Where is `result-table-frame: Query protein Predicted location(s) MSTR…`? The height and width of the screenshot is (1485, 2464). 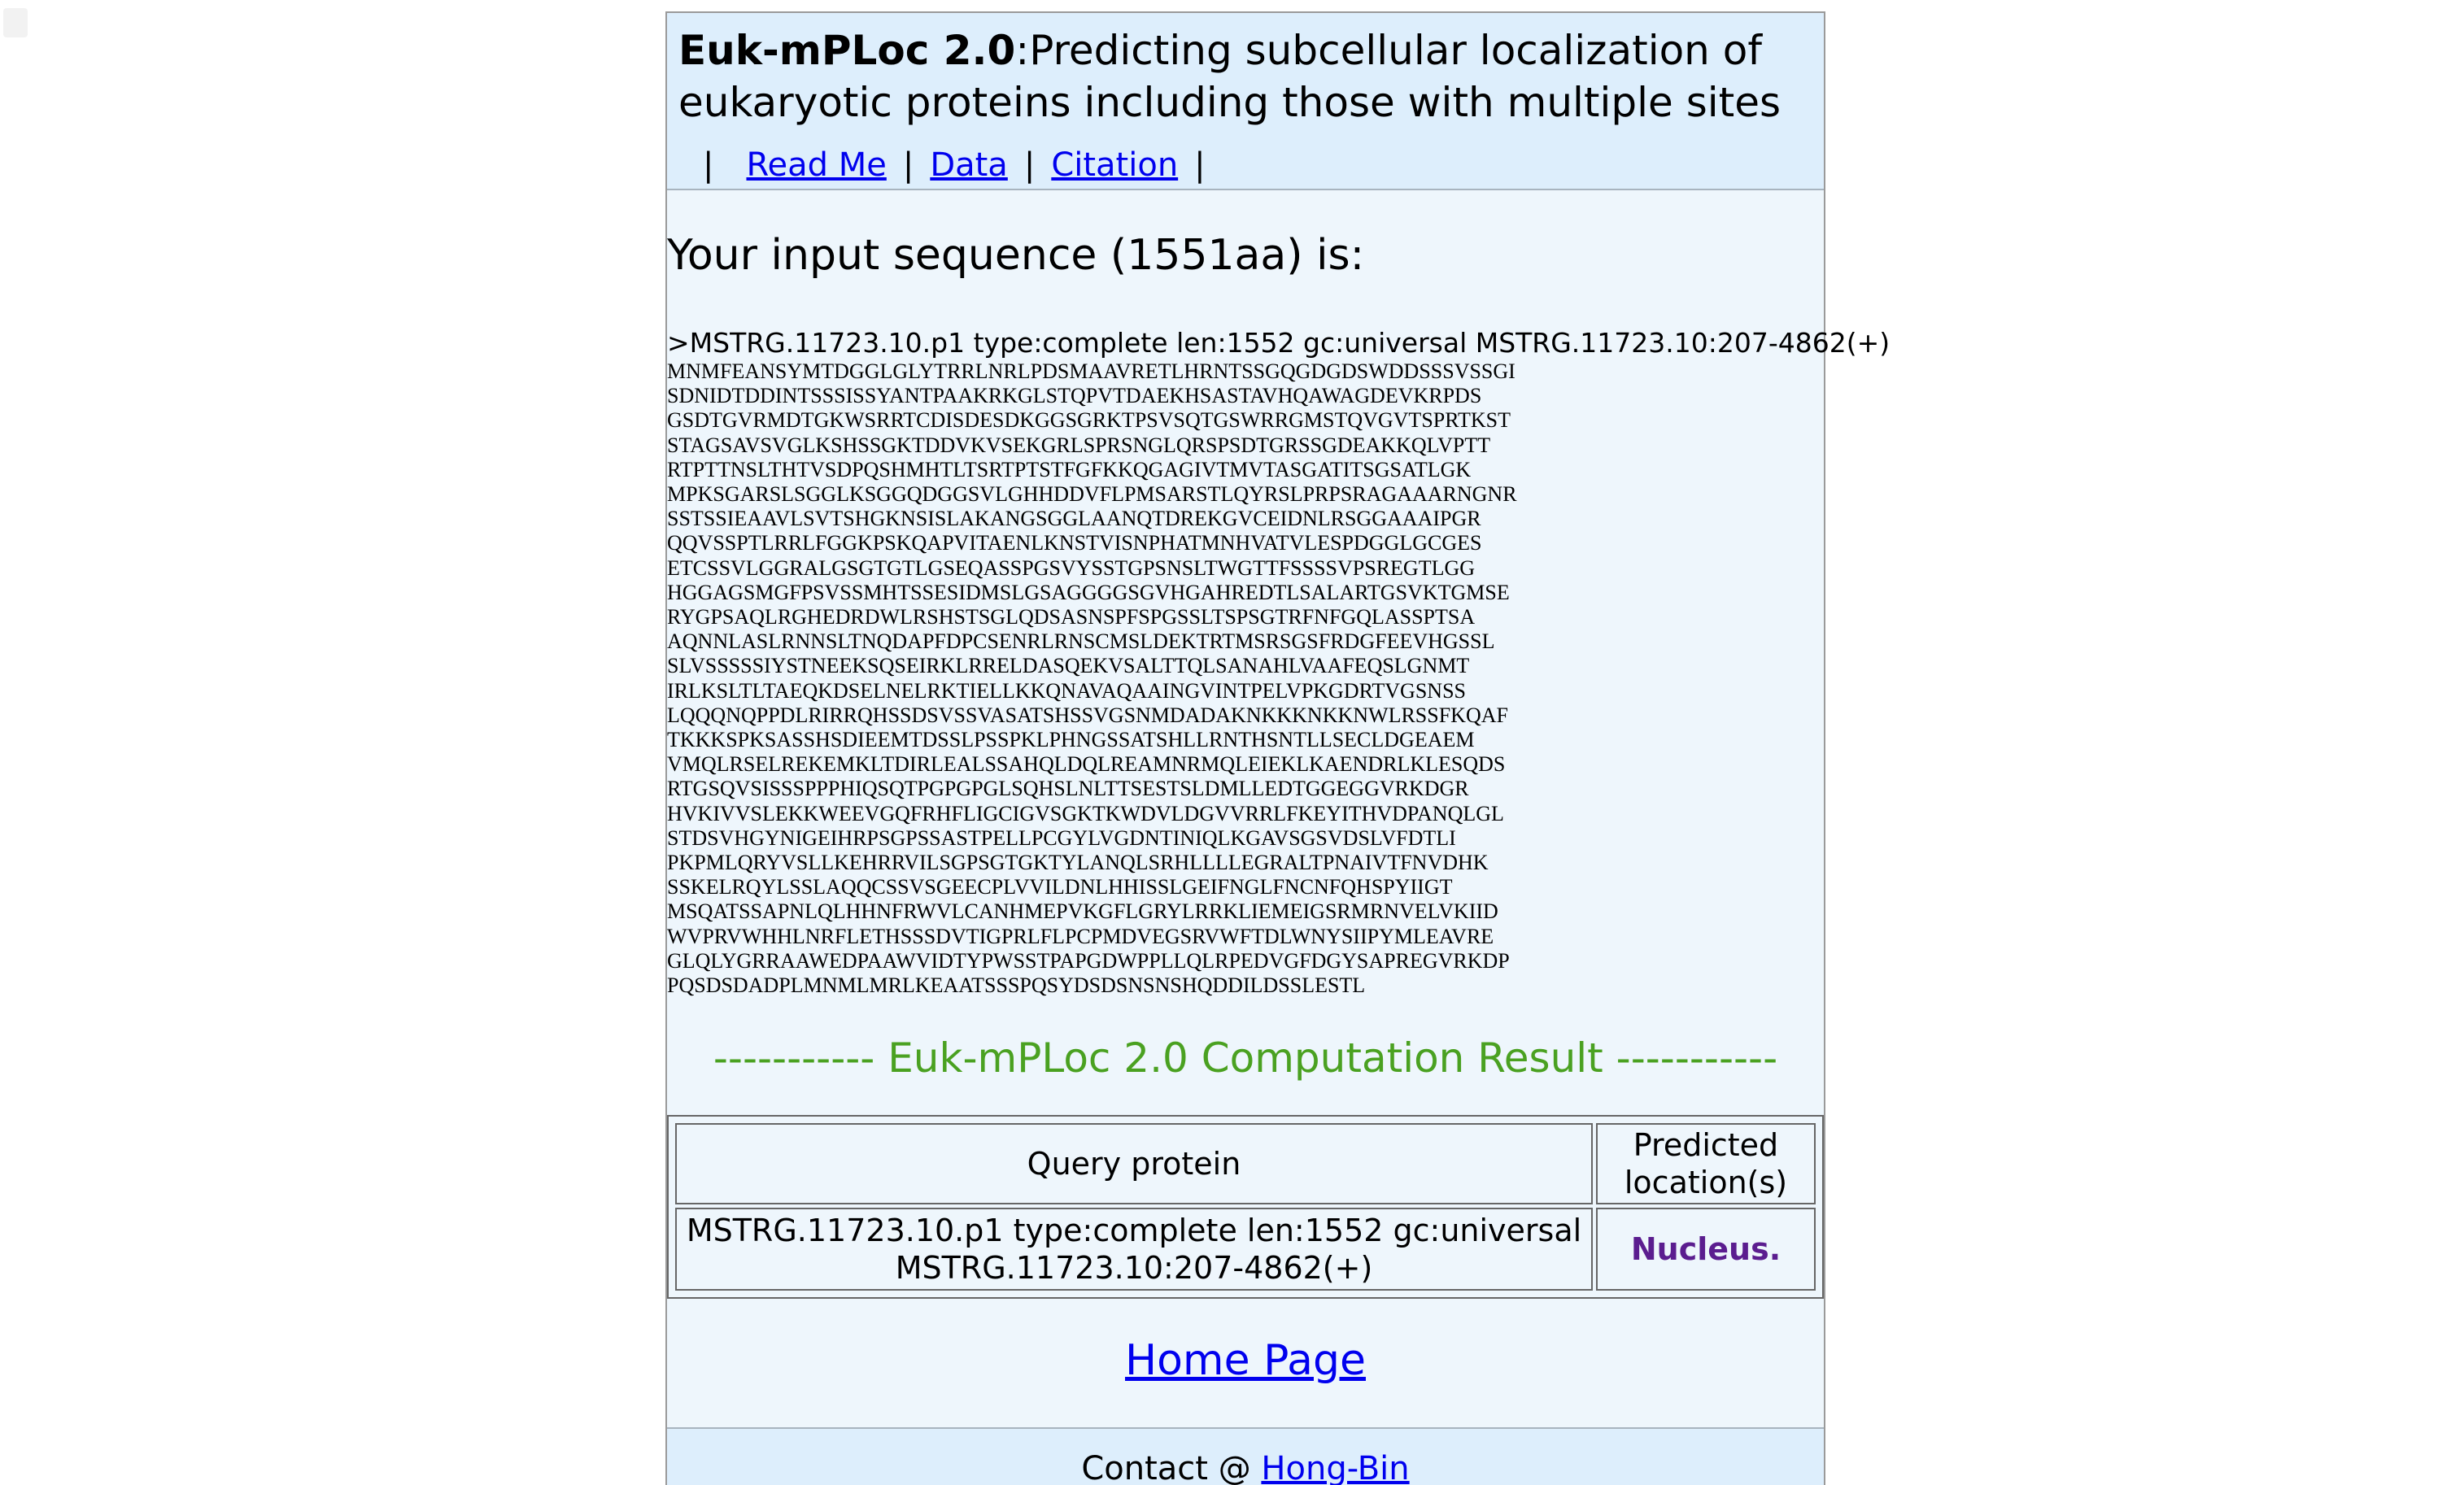 result-table-frame: Query protein Predicted location(s) MSTR… is located at coordinates (1245, 1207).